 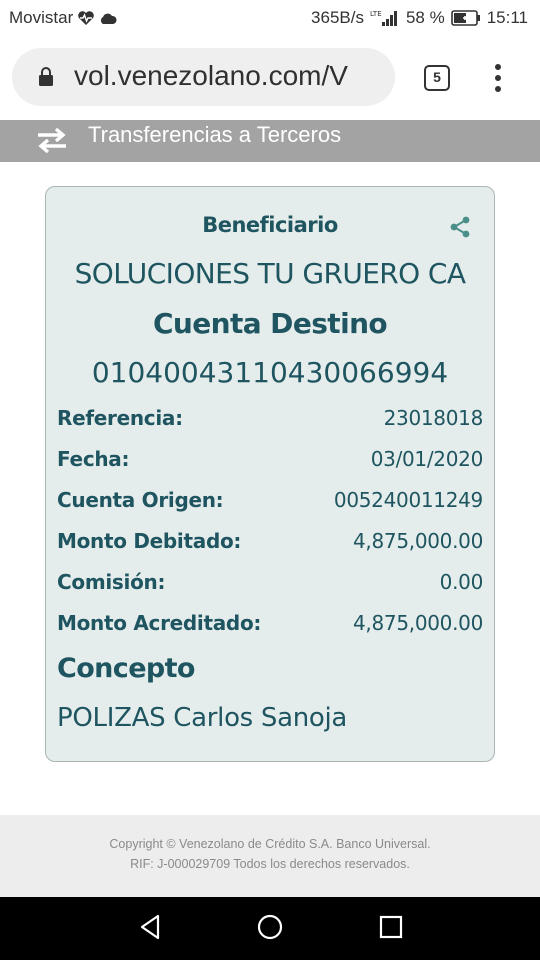 I want to click on heart-pulse-icon, so click(x=86, y=18).